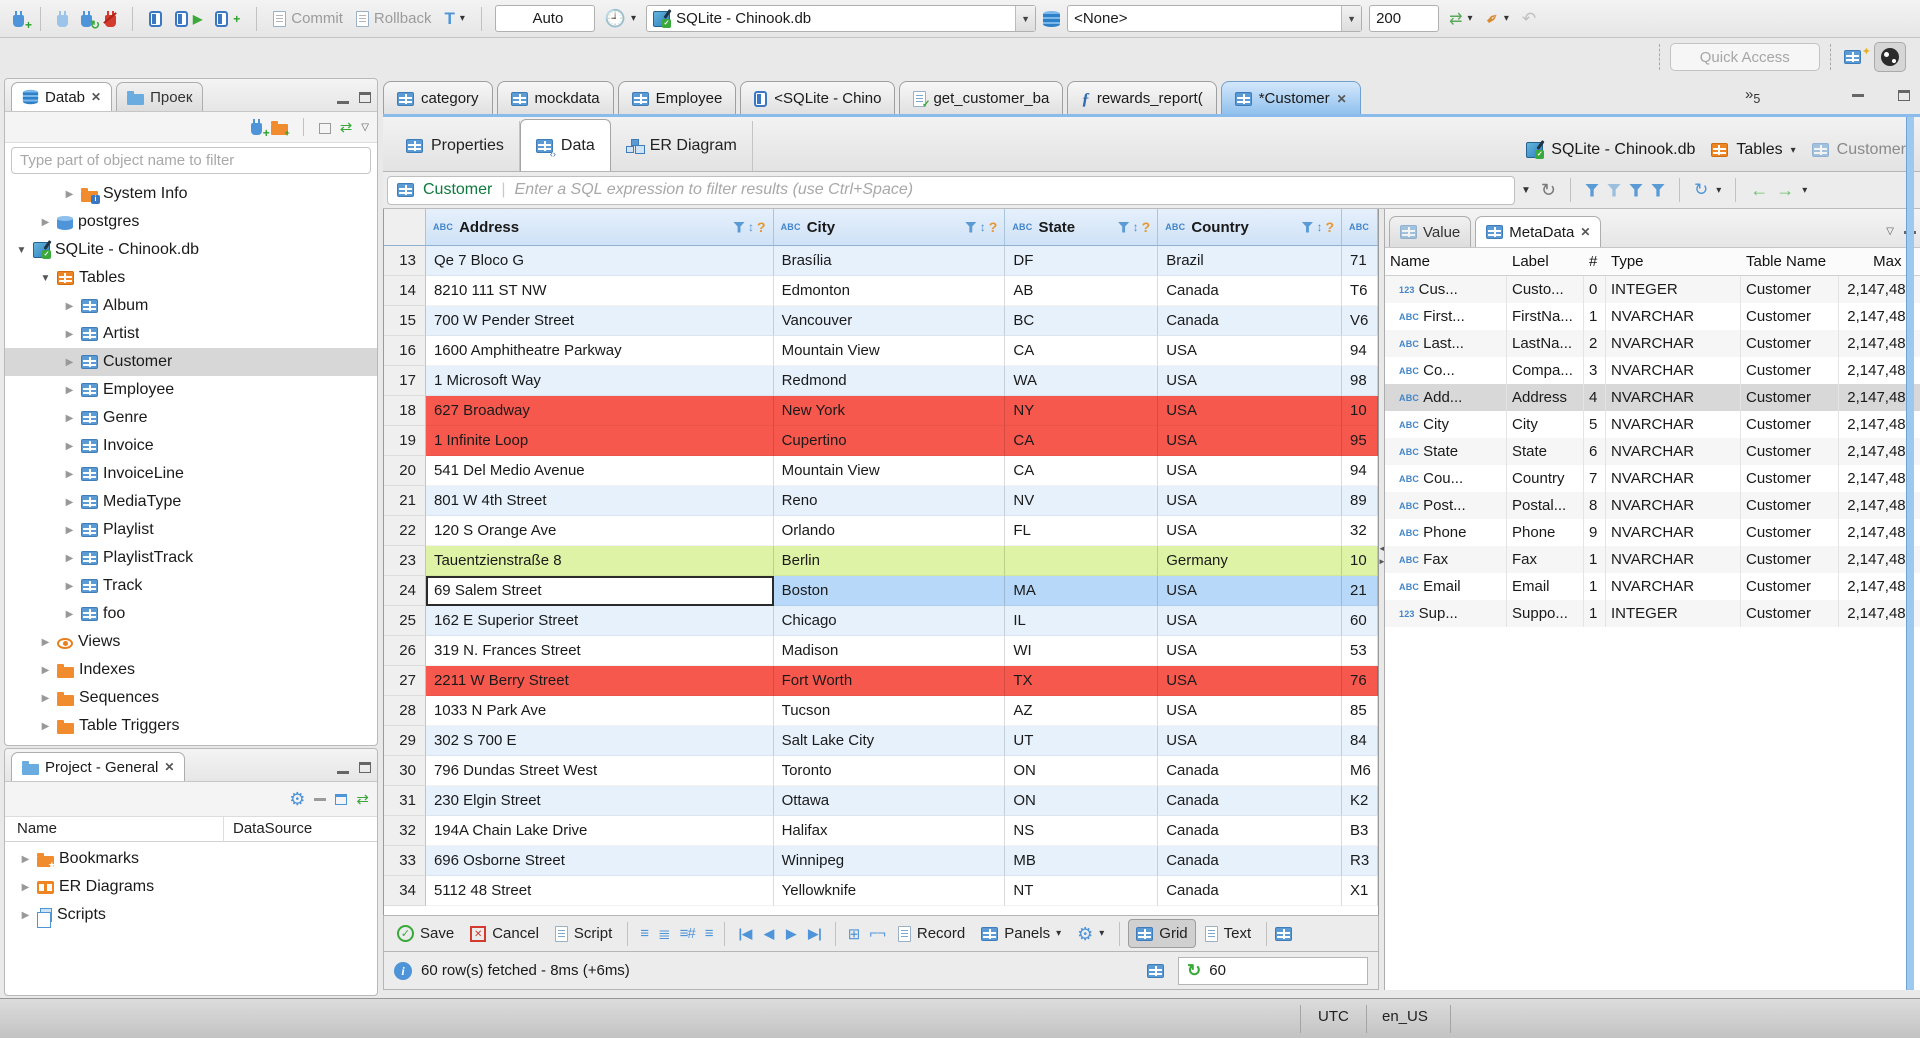 The width and height of the screenshot is (1920, 1038). I want to click on fetch-size-input: 200, so click(1404, 18).